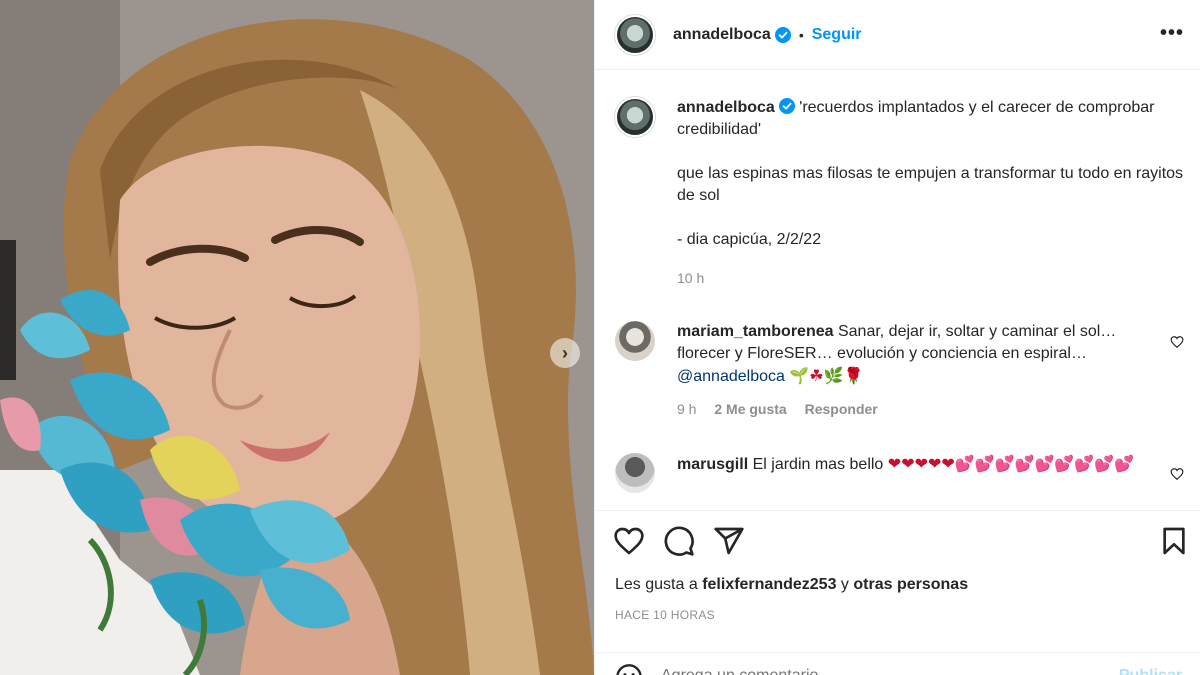 The image size is (1200, 675). Describe the element at coordinates (750, 409) in the screenshot. I see `comment-likes-count: 2 Me gusta` at that location.